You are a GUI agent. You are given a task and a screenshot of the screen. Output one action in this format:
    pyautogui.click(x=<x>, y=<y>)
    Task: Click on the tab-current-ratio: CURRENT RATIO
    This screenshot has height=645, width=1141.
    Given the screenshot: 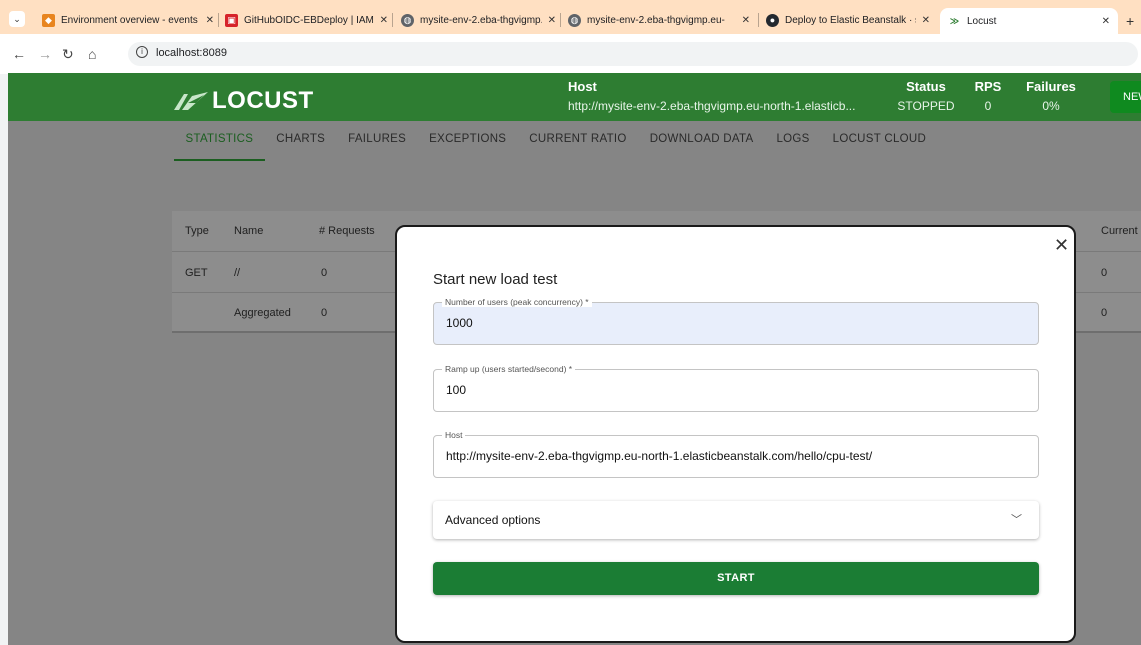 What is the action you would take?
    pyautogui.click(x=578, y=141)
    